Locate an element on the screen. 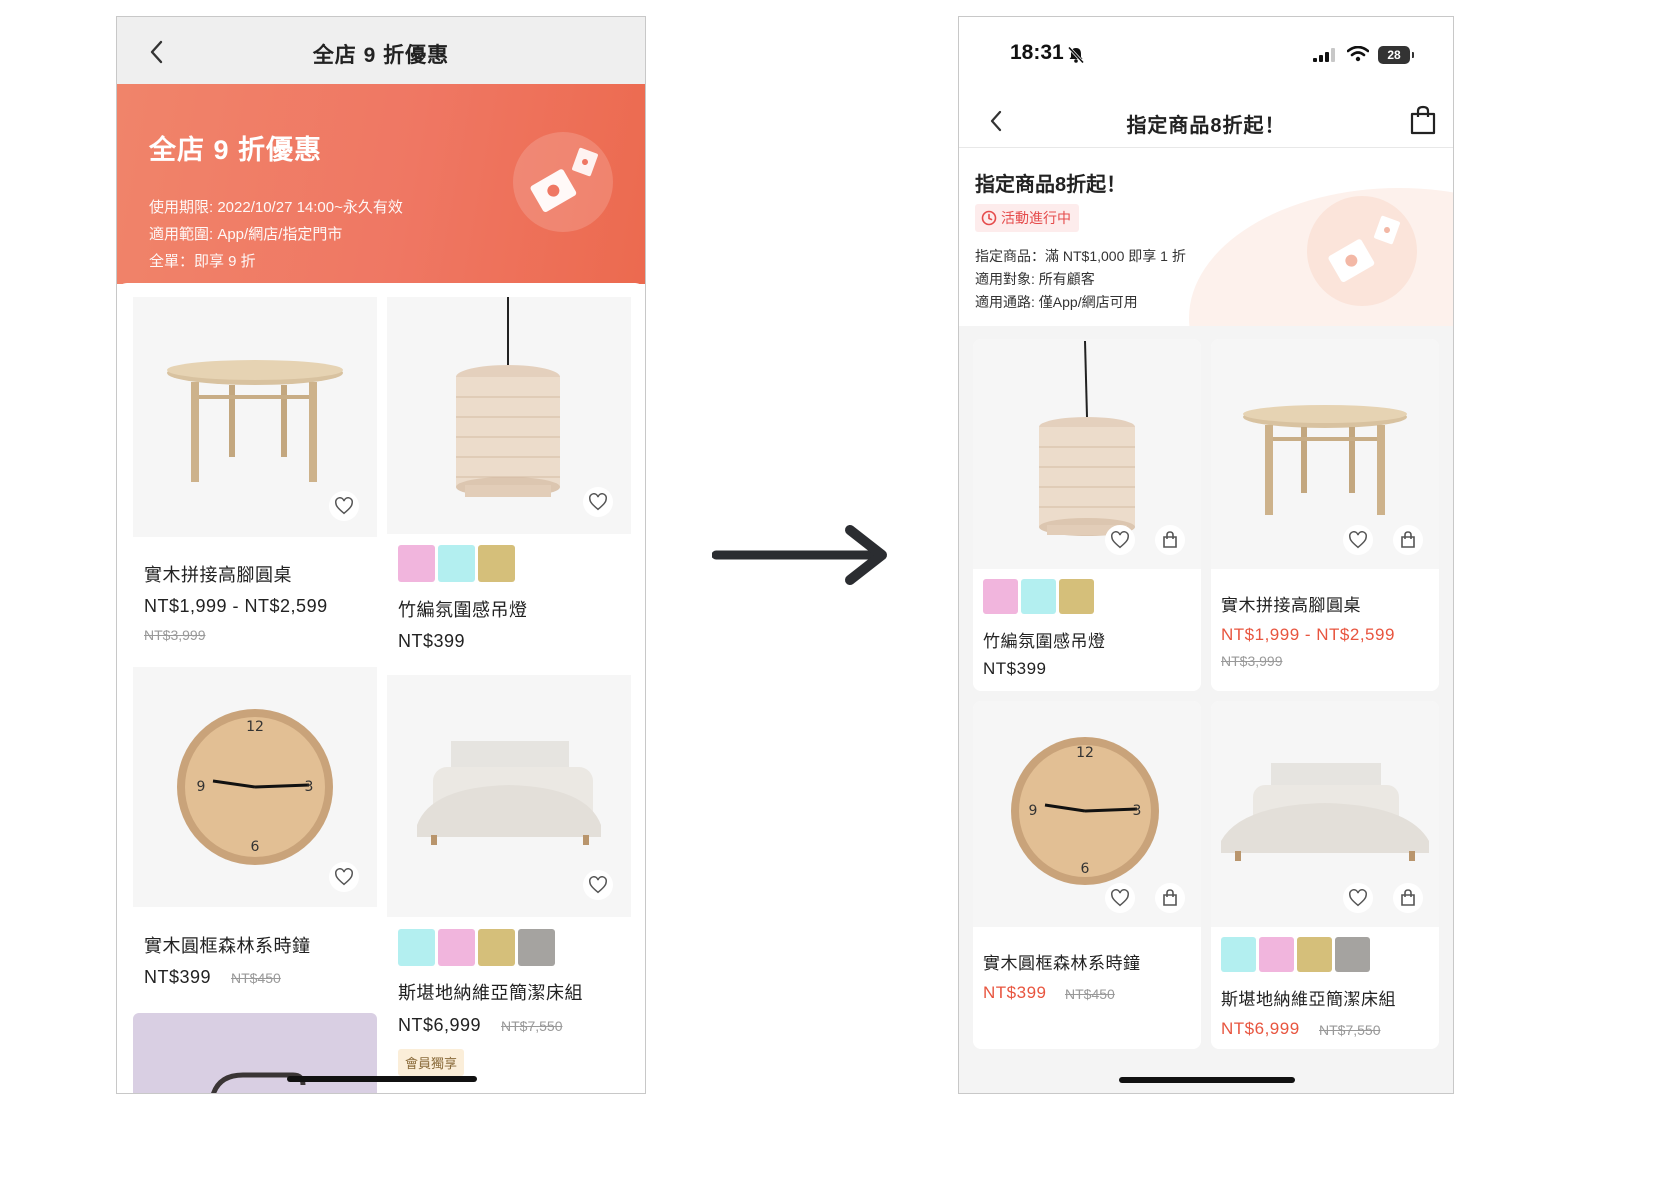 This screenshot has height=1182, width=1678. product-card: 斯堪地納維亞簡潔床組 NT$6,999 NT$7,550 會員獨享 is located at coordinates (509, 884).